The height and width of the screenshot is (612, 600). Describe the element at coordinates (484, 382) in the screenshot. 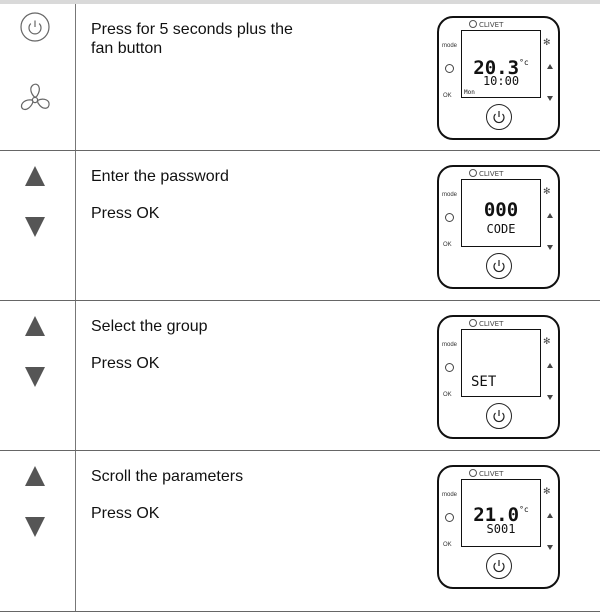

I see `lcd-group: SET` at that location.